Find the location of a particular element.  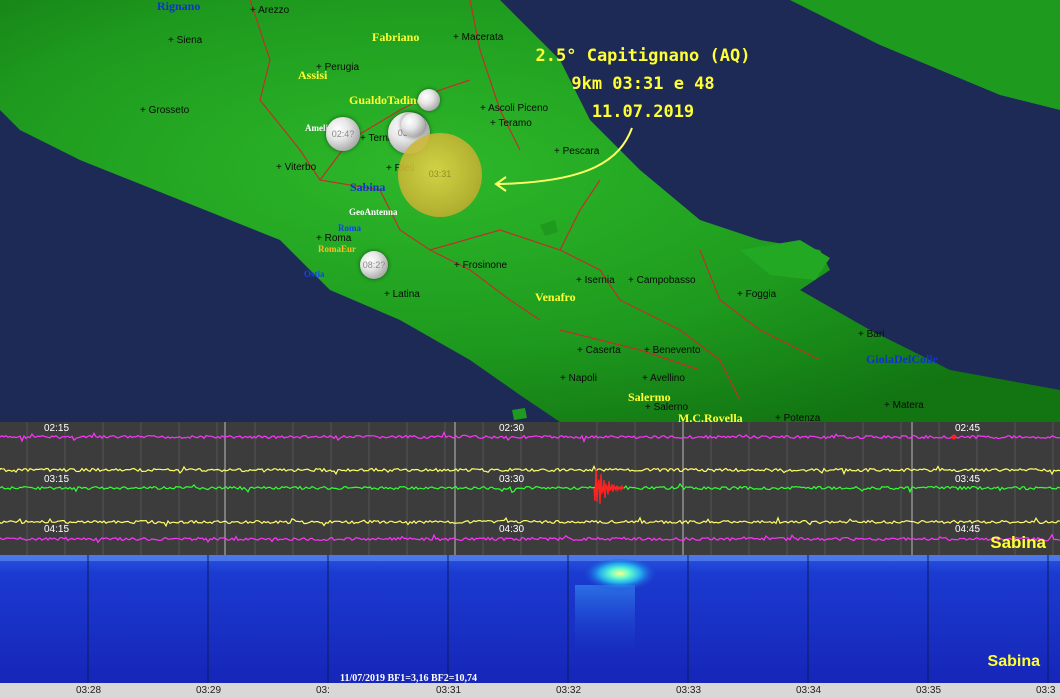

quake-marker: 08:2? is located at coordinates (374, 265).